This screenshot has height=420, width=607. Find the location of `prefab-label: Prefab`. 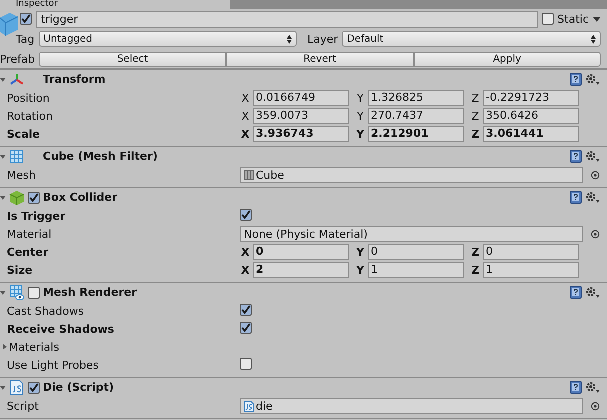

prefab-label: Prefab is located at coordinates (18, 59).